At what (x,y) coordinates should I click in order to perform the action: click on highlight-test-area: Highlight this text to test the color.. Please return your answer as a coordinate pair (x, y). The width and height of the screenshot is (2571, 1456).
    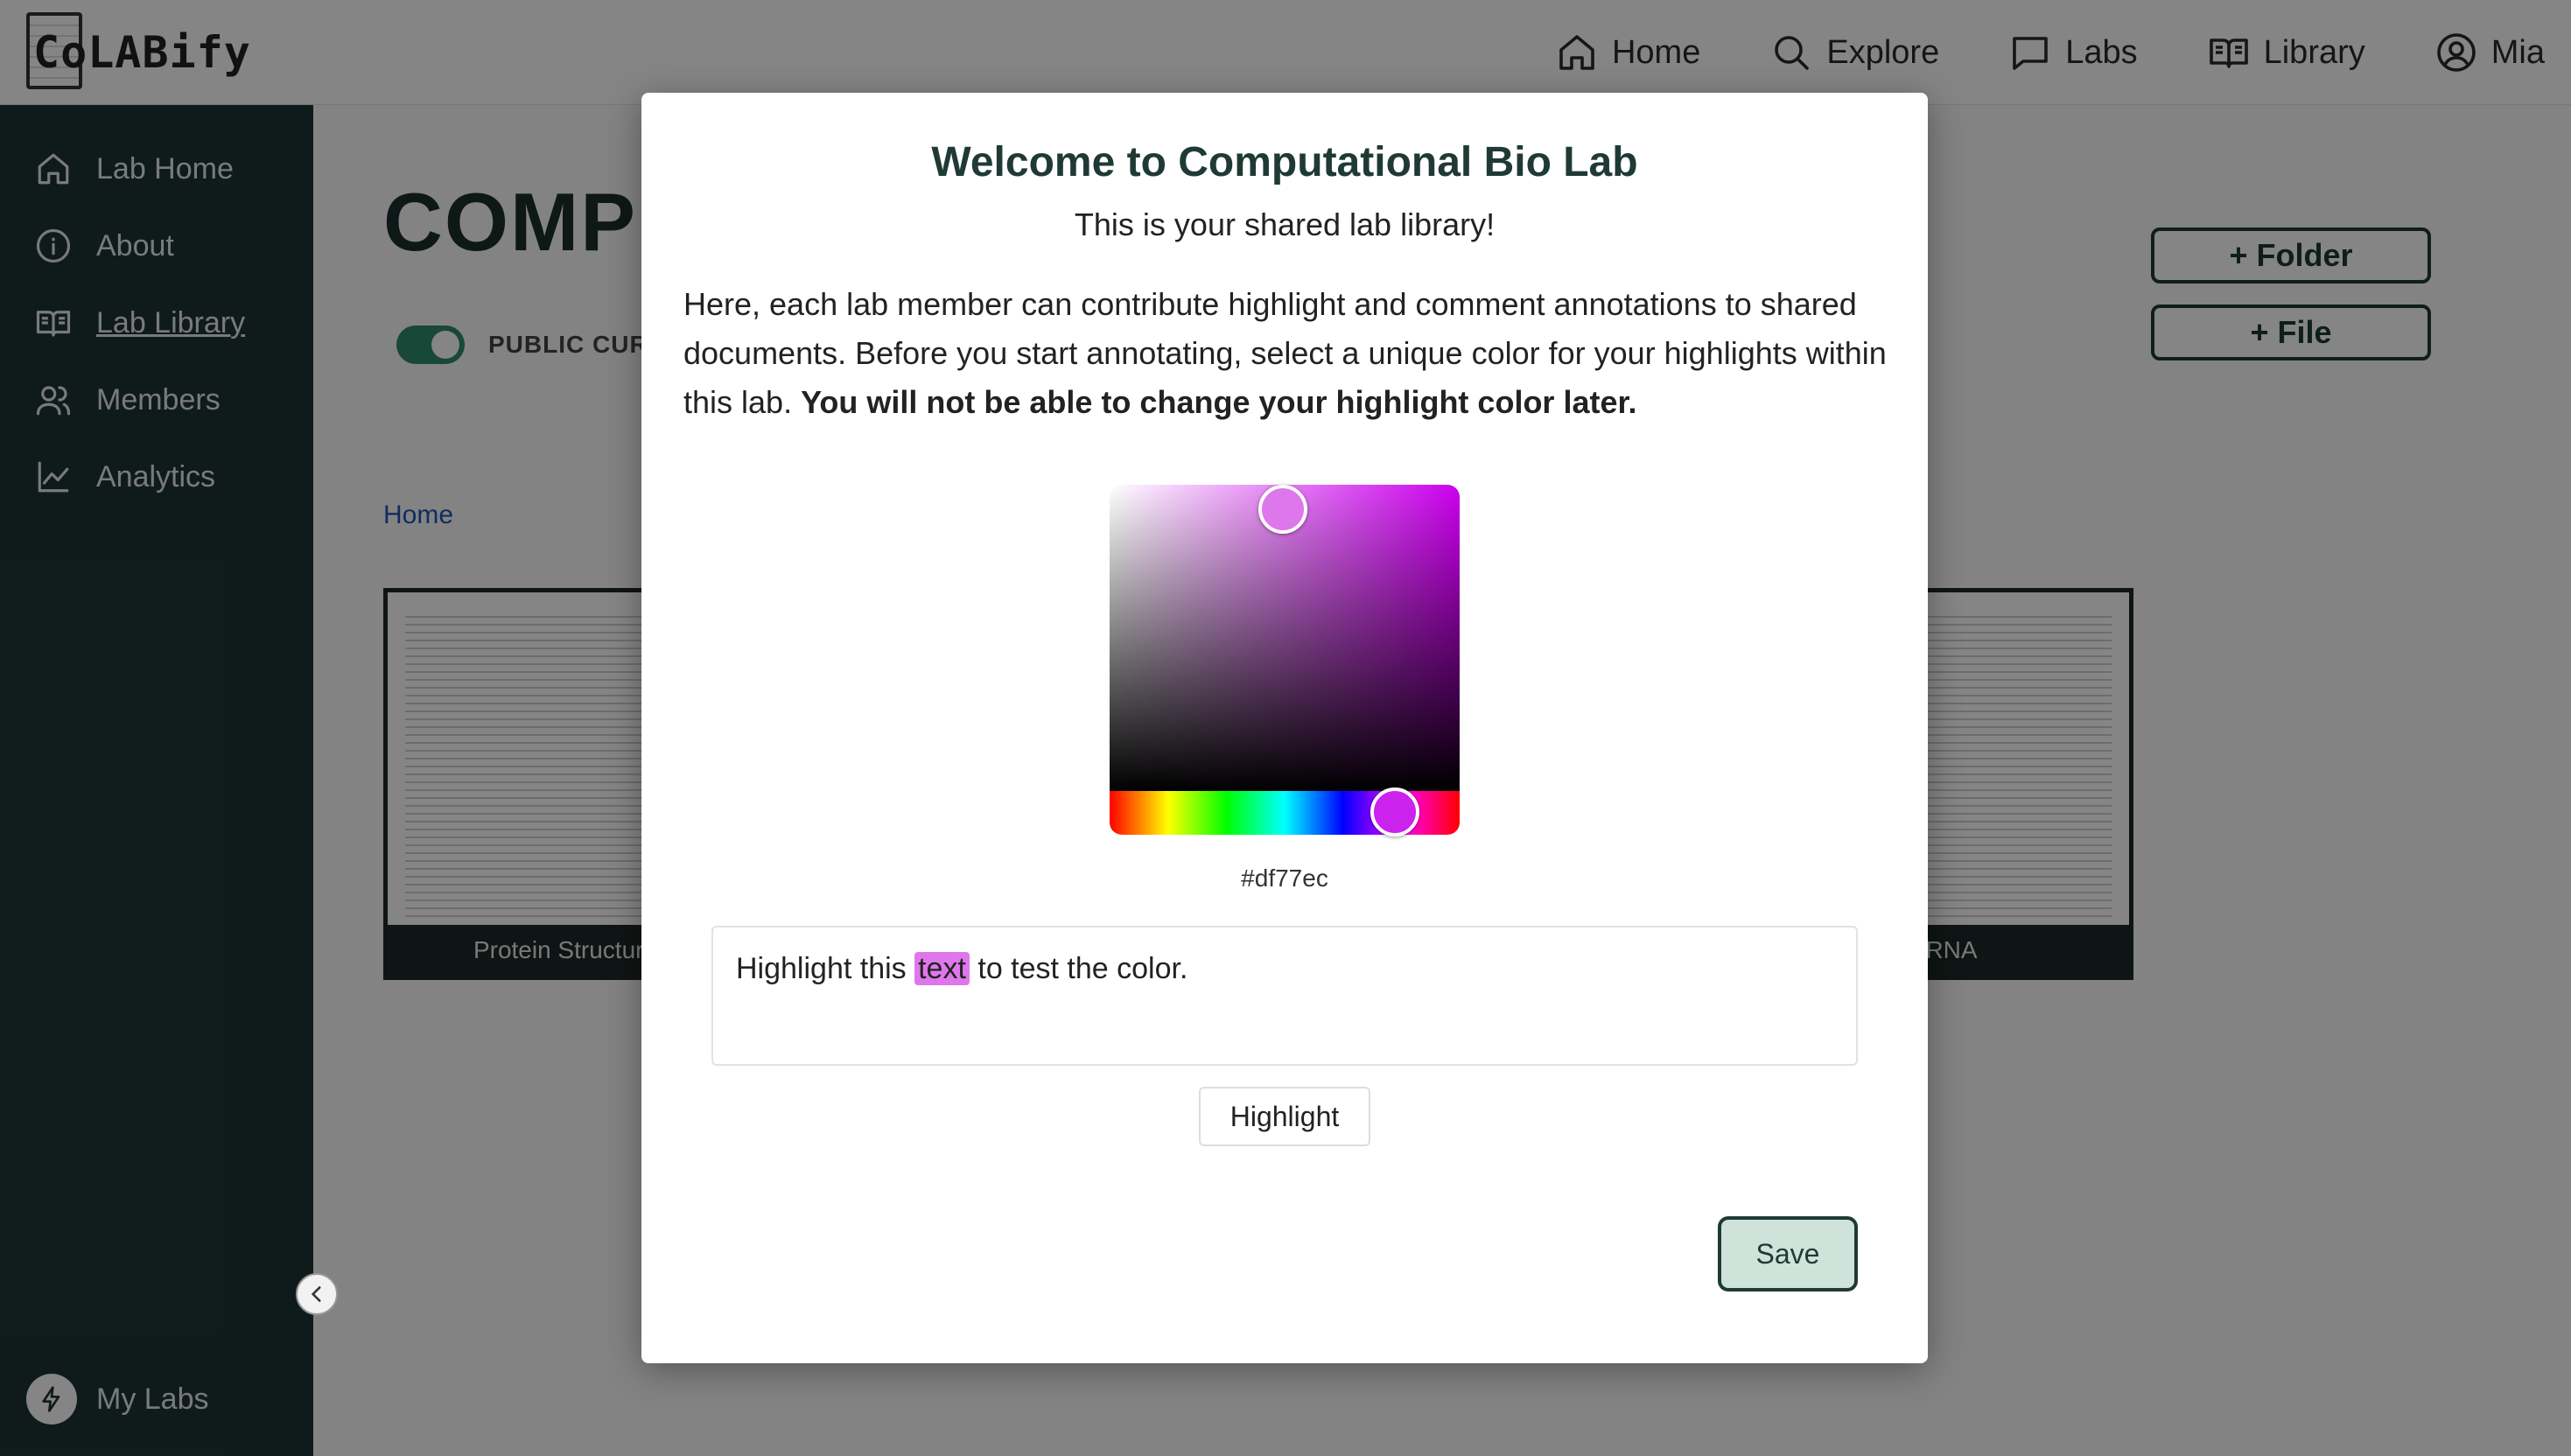
    Looking at the image, I should click on (1284, 996).